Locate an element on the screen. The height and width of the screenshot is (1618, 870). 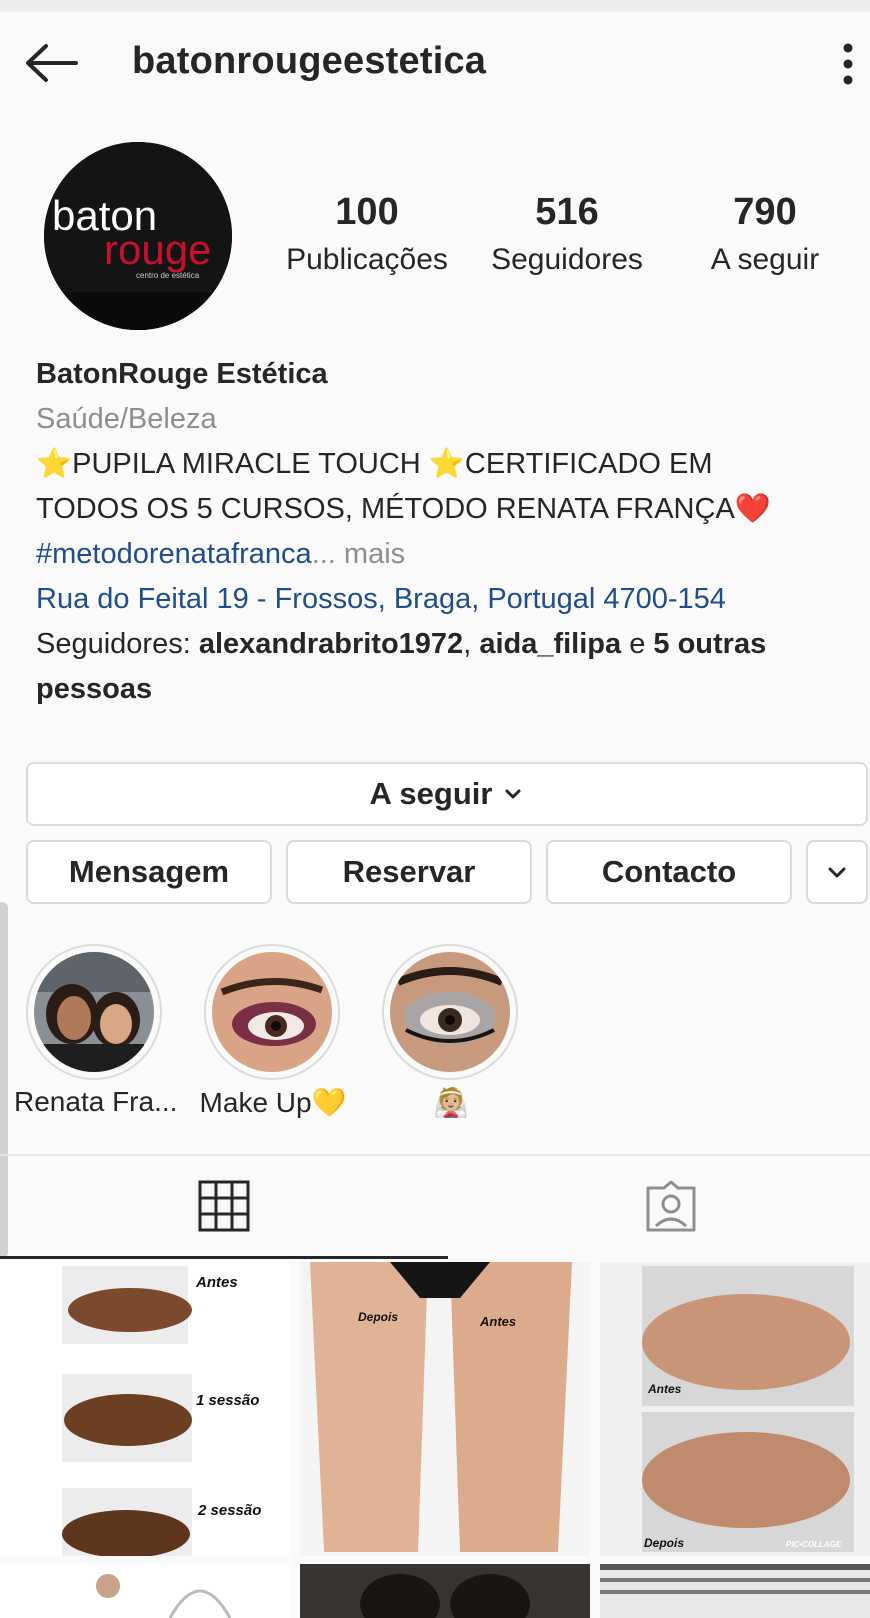
highlight-label-bride: 👰🏼 is located at coordinates (451, 1102).